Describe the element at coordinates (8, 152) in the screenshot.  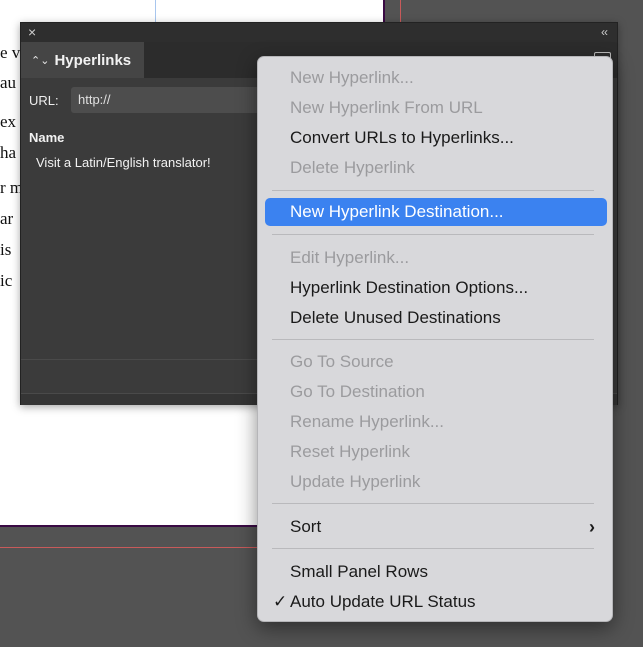
I see `document-text-fragment: ha` at that location.